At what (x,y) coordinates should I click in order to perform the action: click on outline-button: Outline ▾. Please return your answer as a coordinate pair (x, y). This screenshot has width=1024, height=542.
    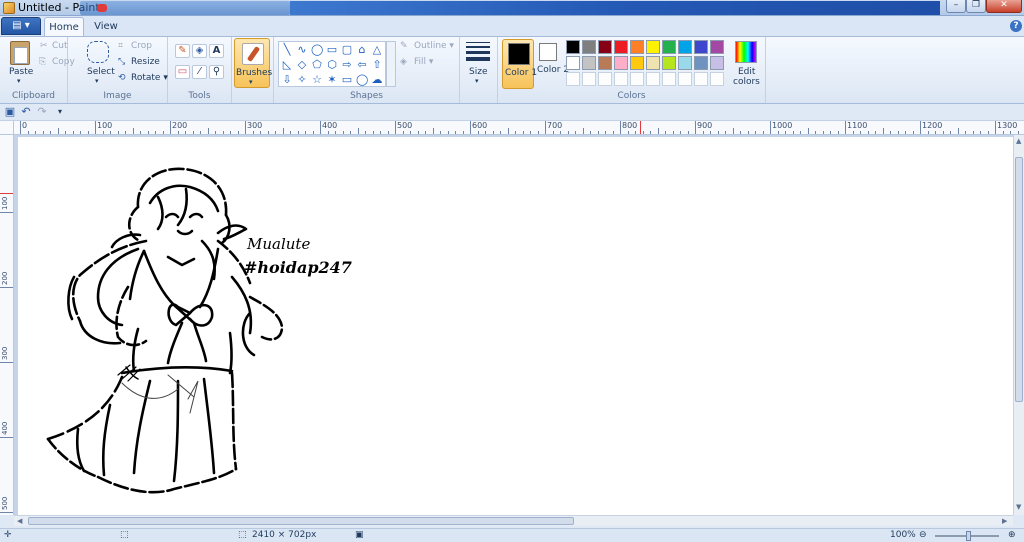
    Looking at the image, I should click on (434, 46).